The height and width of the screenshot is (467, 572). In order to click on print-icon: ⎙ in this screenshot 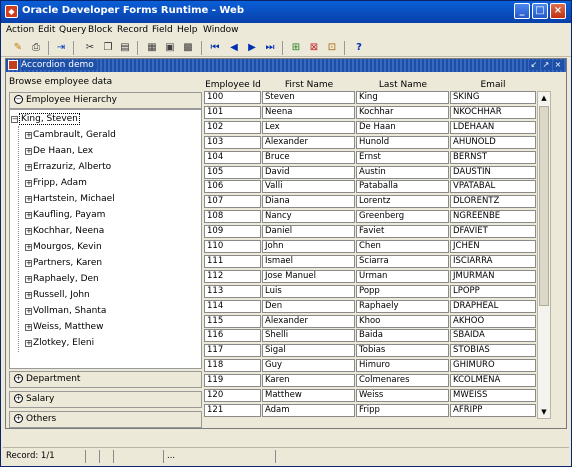, I will do `click(36, 48)`.